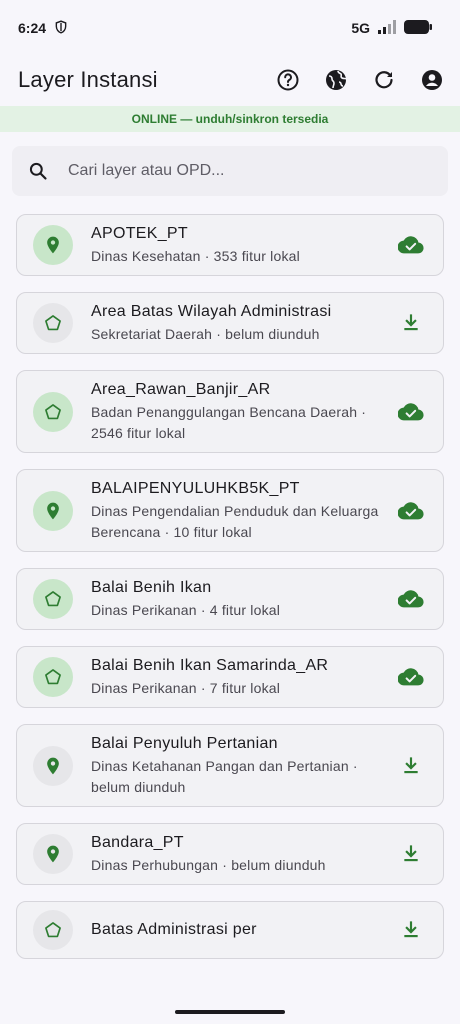  Describe the element at coordinates (186, 610) in the screenshot. I see `layer-subtitle: Dinas Perikanan · 4 fitur lokal` at that location.